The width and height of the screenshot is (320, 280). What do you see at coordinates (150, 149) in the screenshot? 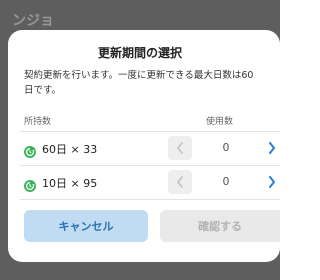
I see `item-row-60-days: 60日 × 33 0` at bounding box center [150, 149].